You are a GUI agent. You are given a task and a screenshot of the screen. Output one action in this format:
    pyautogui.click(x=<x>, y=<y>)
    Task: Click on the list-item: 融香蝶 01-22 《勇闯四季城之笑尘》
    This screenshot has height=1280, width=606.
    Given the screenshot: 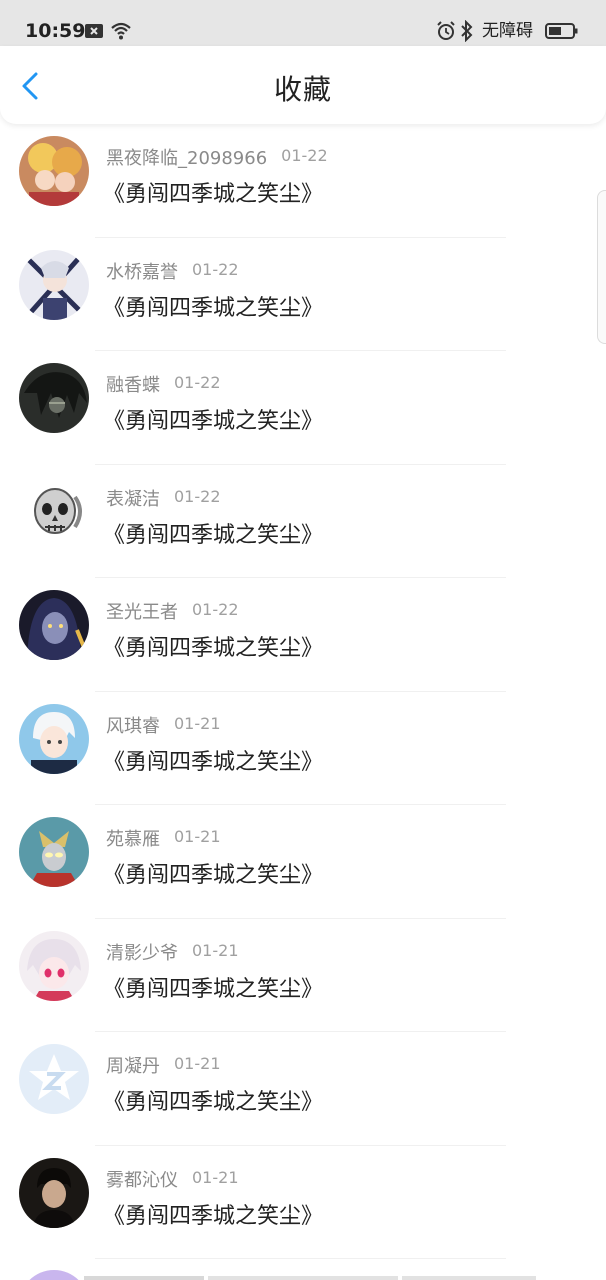 What is the action you would take?
    pyautogui.click(x=303, y=408)
    